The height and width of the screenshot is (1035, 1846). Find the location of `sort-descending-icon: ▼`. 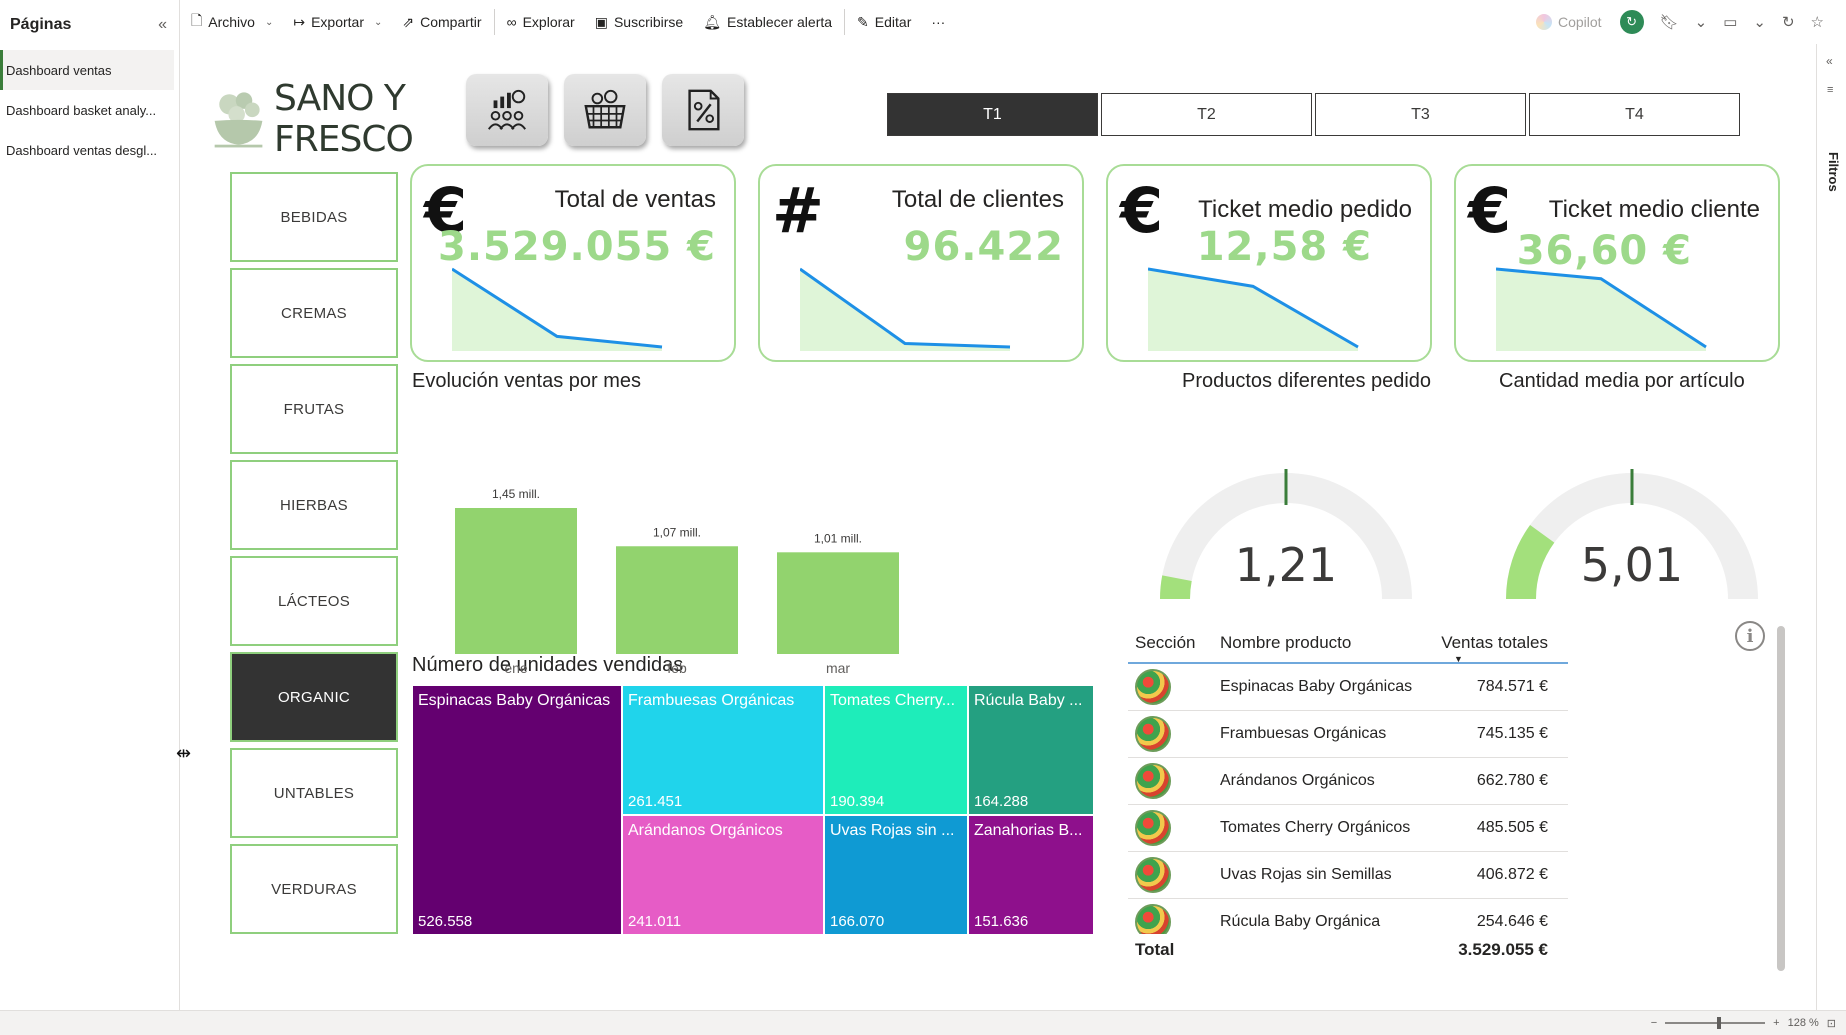

sort-descending-icon: ▼ is located at coordinates (1458, 659).